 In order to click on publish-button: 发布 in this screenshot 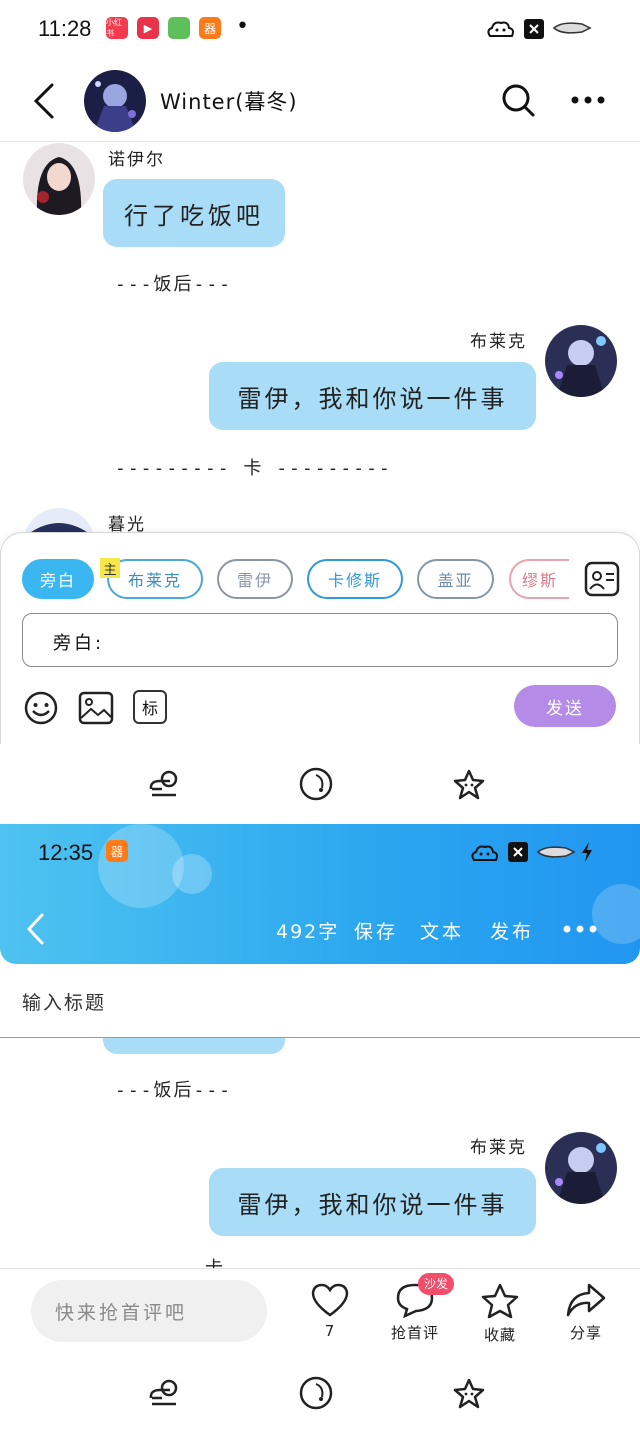, I will do `click(512, 930)`.